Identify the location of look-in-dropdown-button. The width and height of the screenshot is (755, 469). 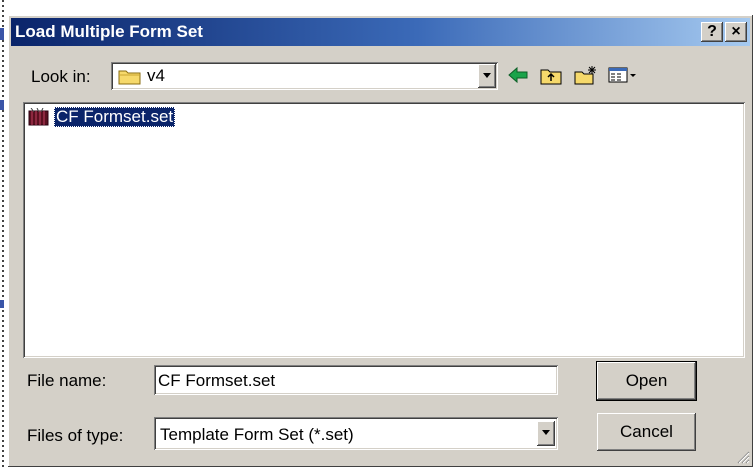
(487, 76).